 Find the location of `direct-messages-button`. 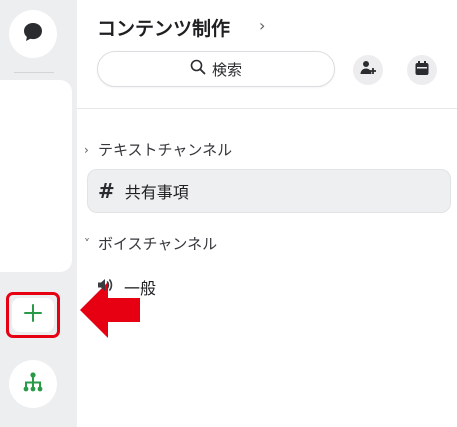

direct-messages-button is located at coordinates (33, 34).